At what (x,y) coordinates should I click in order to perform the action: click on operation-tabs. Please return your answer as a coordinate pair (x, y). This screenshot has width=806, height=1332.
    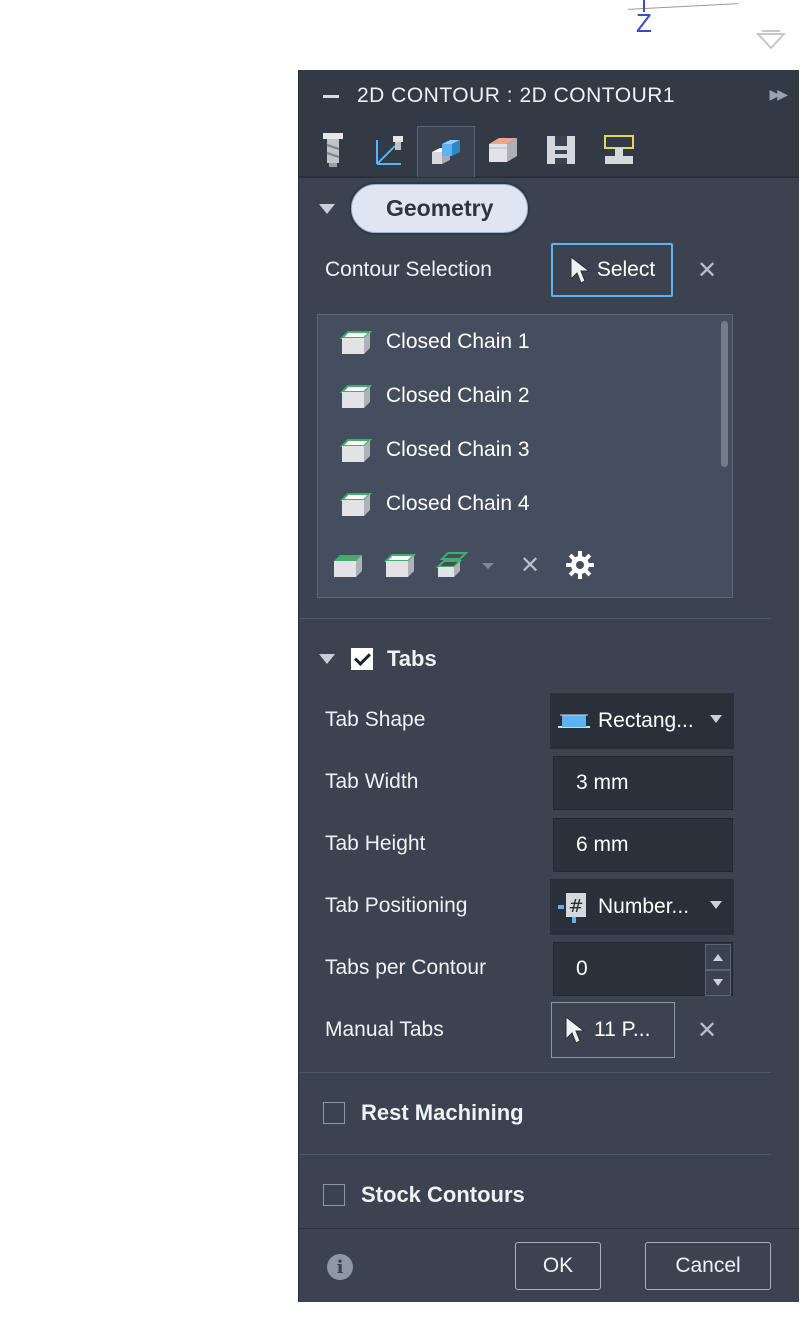
    Looking at the image, I should click on (549, 150).